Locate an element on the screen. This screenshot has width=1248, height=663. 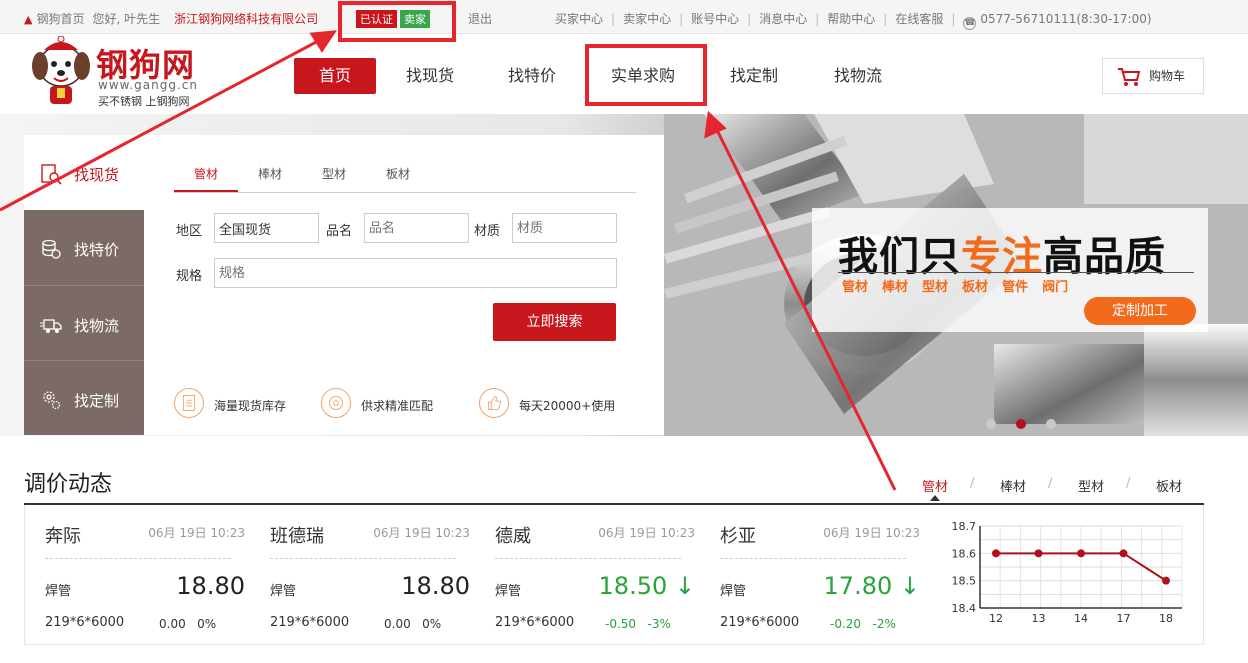
nav-home: 首页 is located at coordinates (335, 76).